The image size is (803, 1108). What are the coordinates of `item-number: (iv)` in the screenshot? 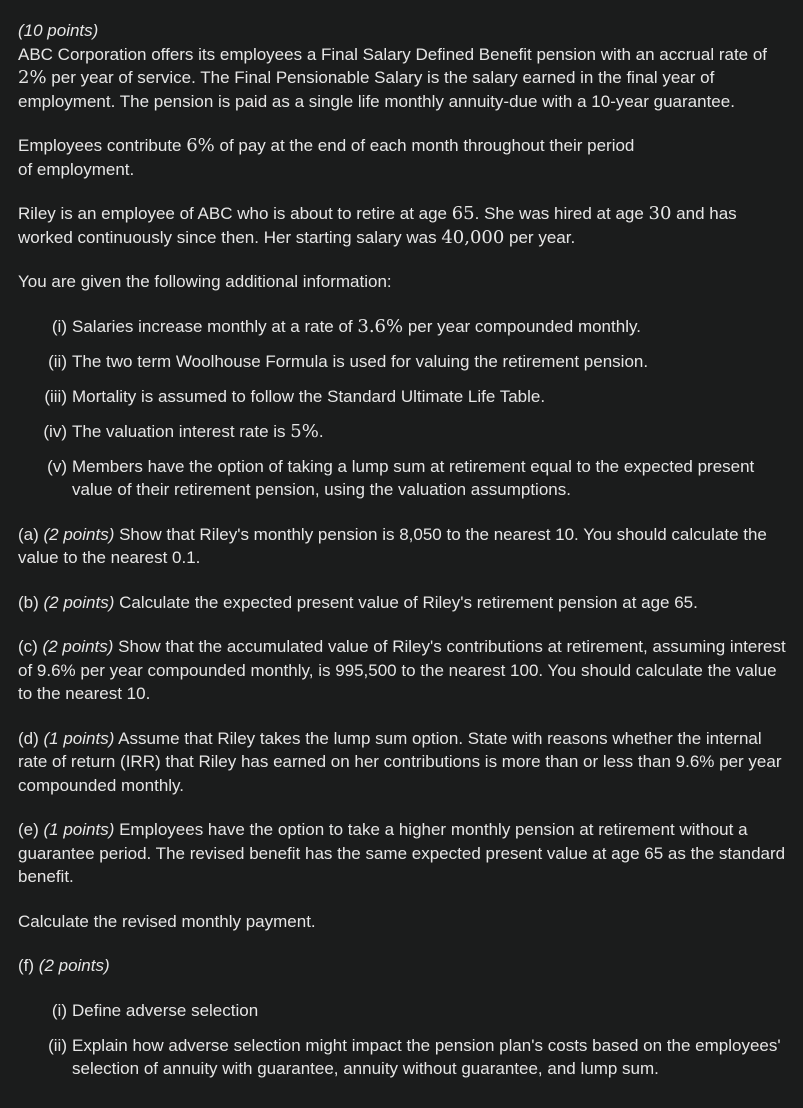 It's located at (55, 431).